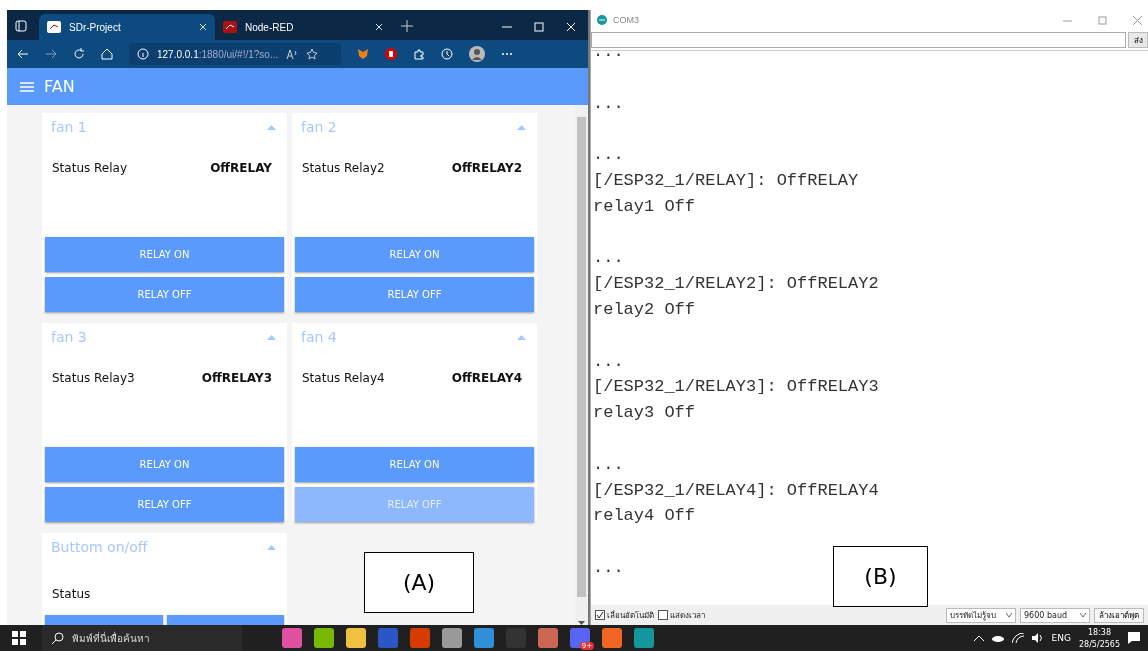 The width and height of the screenshot is (1148, 651). Describe the element at coordinates (79, 54) in the screenshot. I see `reload-icon` at that location.